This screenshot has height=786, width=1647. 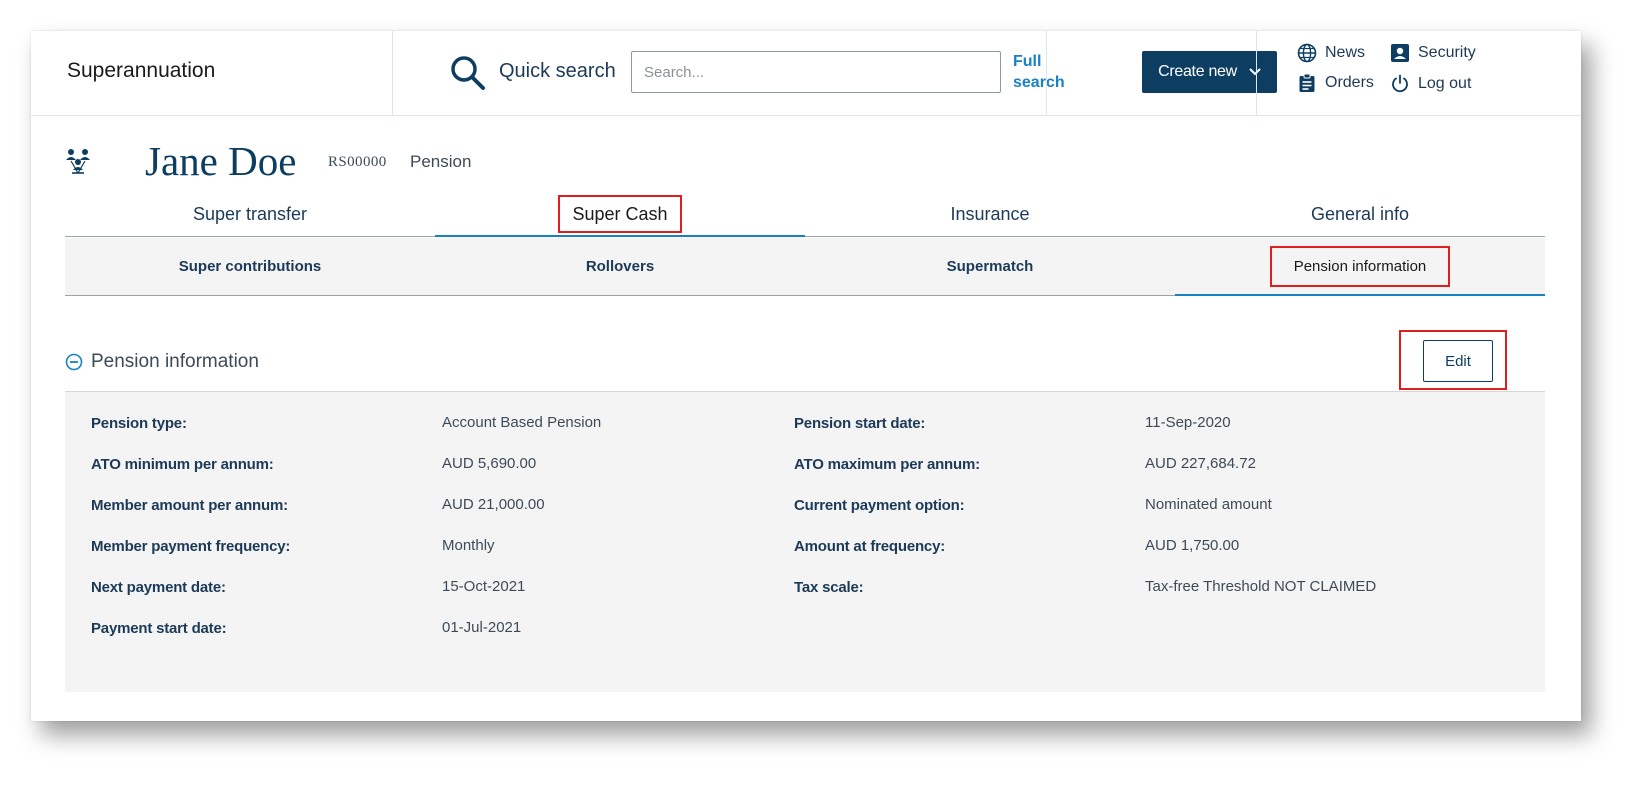 I want to click on tab-general-info: General info, so click(x=1360, y=213).